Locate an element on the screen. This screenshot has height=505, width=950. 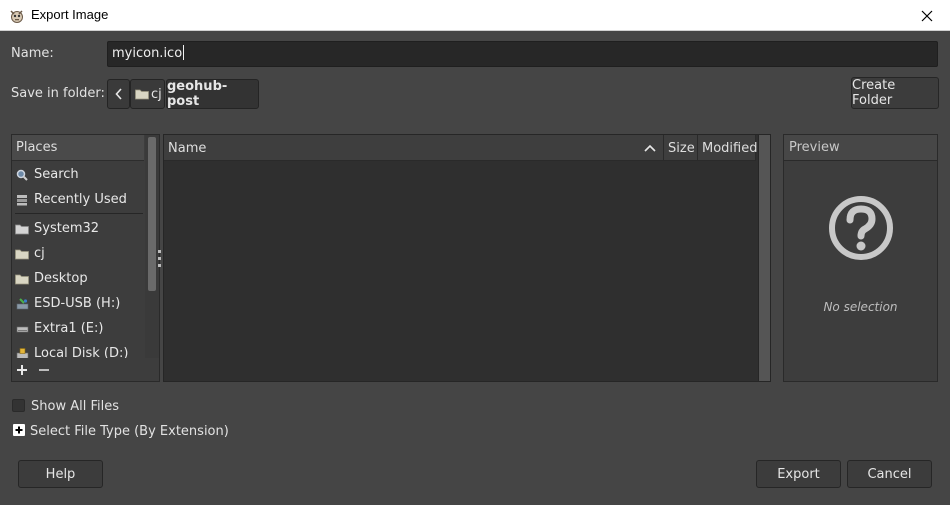
column-header-size: Size is located at coordinates (681, 148).